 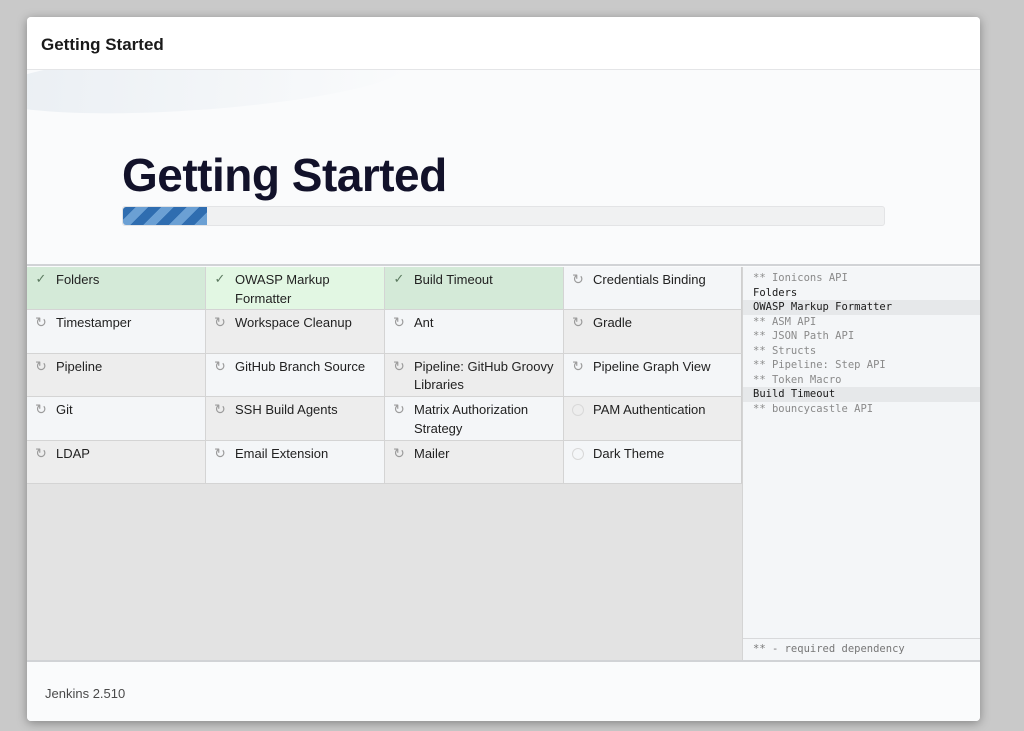 What do you see at coordinates (432, 453) in the screenshot?
I see `plugin-name: Mailer` at bounding box center [432, 453].